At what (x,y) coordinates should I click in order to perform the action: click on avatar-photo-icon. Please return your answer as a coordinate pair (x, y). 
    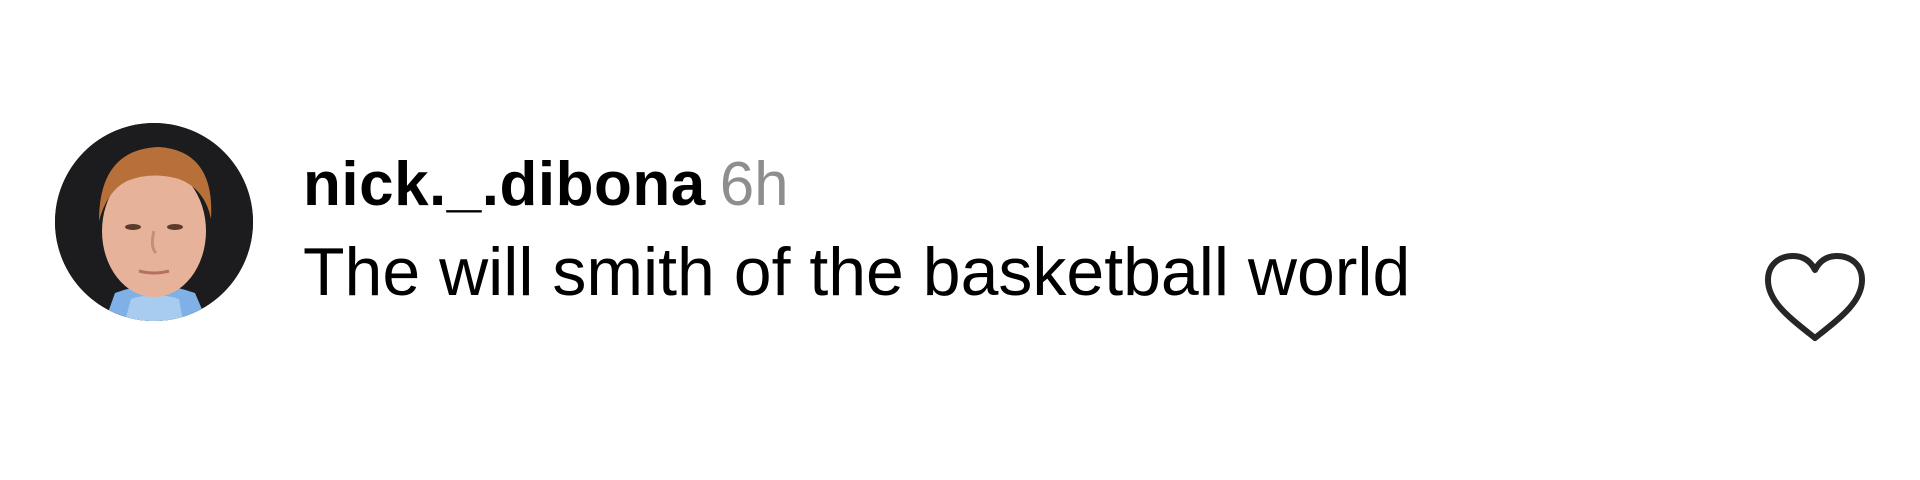
    Looking at the image, I should click on (154, 222).